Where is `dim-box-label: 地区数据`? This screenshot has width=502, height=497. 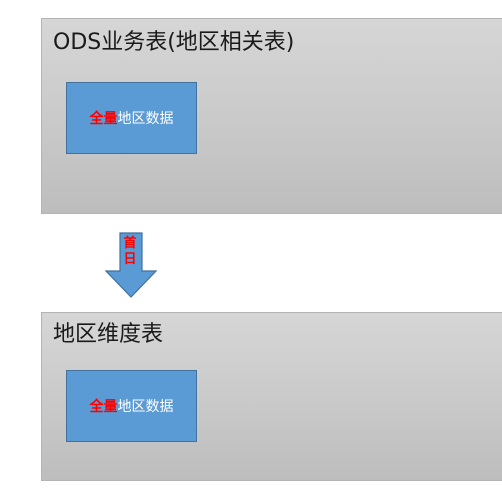 dim-box-label: 地区数据 is located at coordinates (145, 407).